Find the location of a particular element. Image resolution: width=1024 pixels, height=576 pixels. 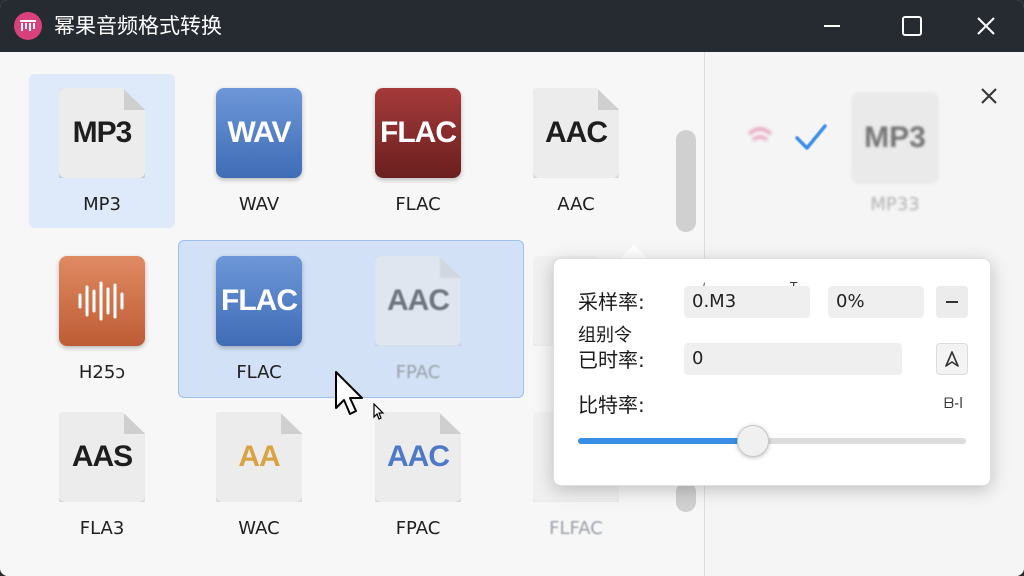

tile-label: AAC is located at coordinates (576, 204).